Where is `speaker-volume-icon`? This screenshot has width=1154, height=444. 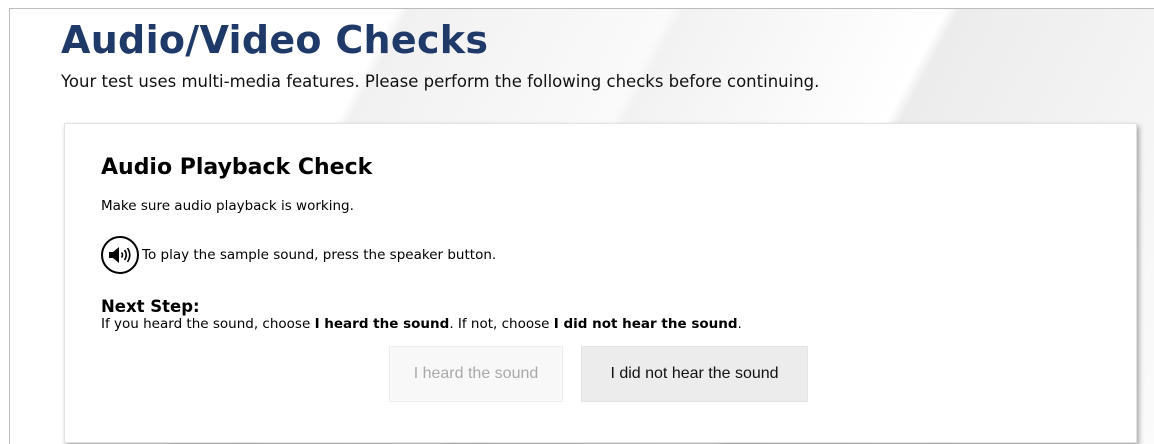
speaker-volume-icon is located at coordinates (120, 255).